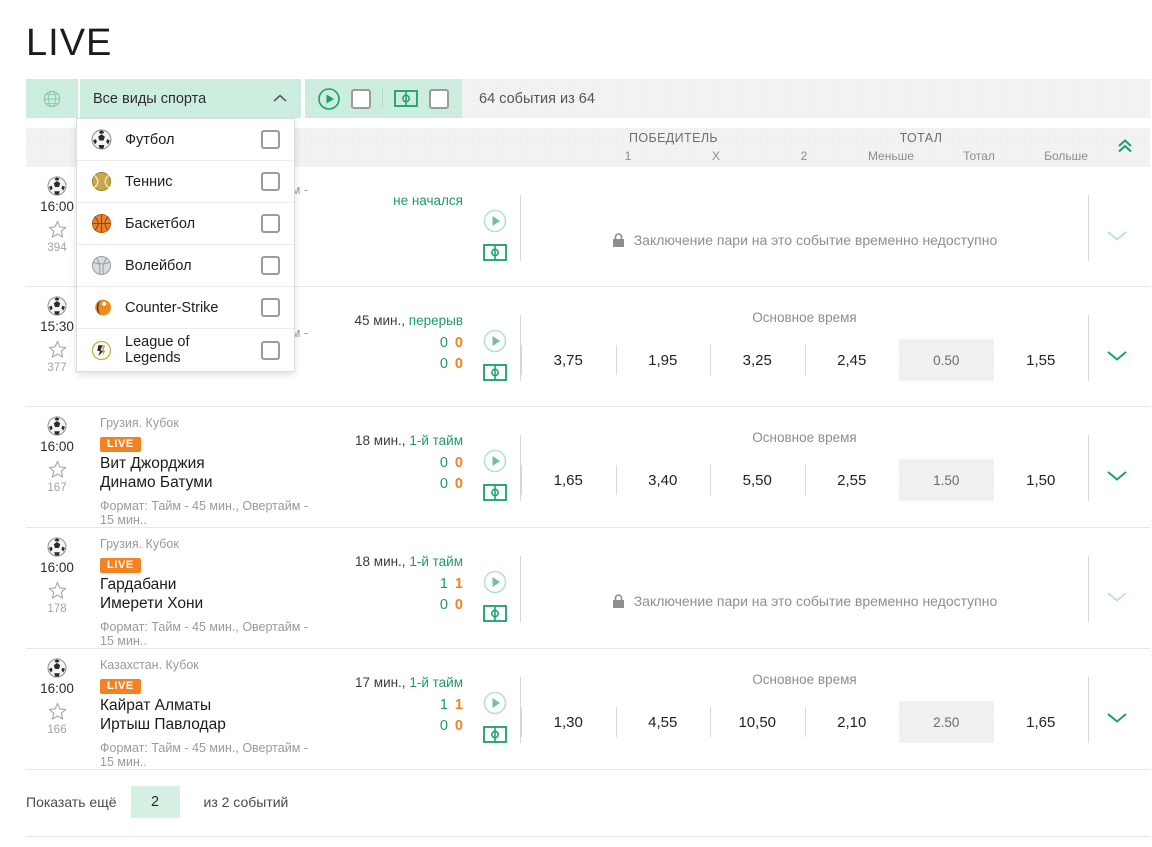  What do you see at coordinates (804, 317) in the screenshot?
I see `market-title: Основное время` at bounding box center [804, 317].